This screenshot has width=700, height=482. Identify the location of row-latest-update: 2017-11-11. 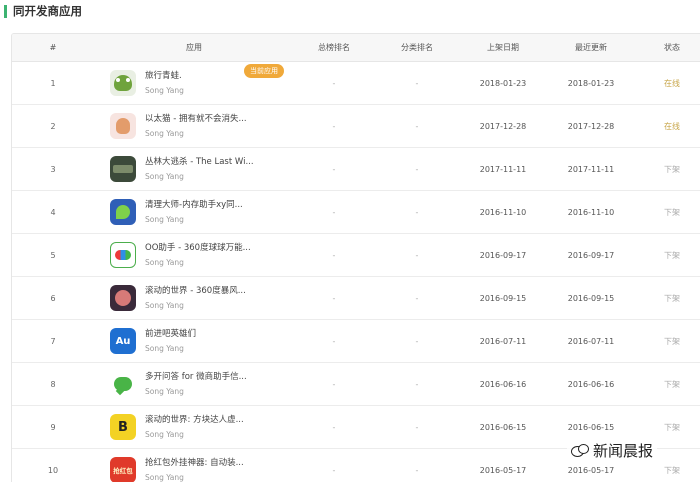
(591, 169).